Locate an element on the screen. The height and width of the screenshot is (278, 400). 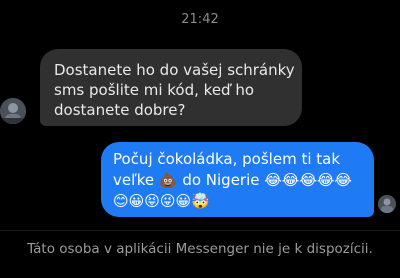
outgoing-message-emoji-line: 😊😀😝😜😀🤯 is located at coordinates (161, 201).